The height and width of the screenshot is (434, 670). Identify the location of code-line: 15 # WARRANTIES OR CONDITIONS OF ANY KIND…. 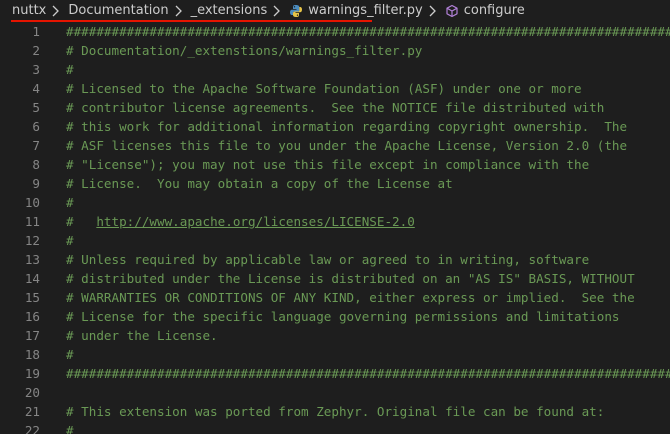
(335, 297).